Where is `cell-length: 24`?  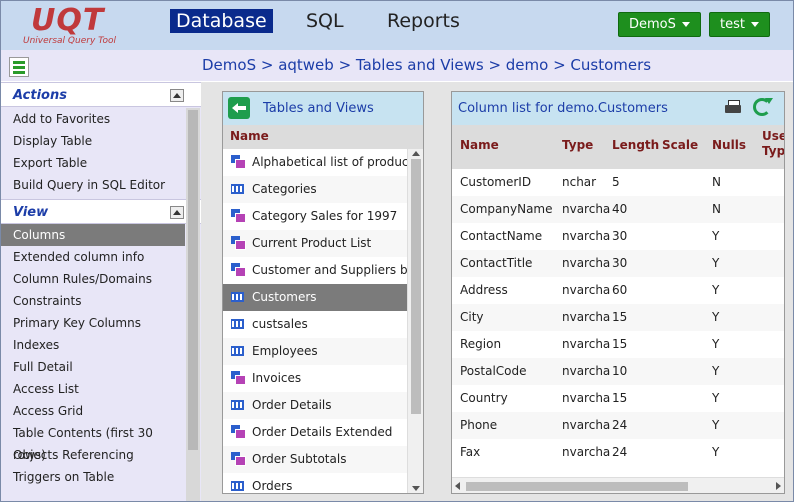
cell-length: 24 is located at coordinates (620, 425).